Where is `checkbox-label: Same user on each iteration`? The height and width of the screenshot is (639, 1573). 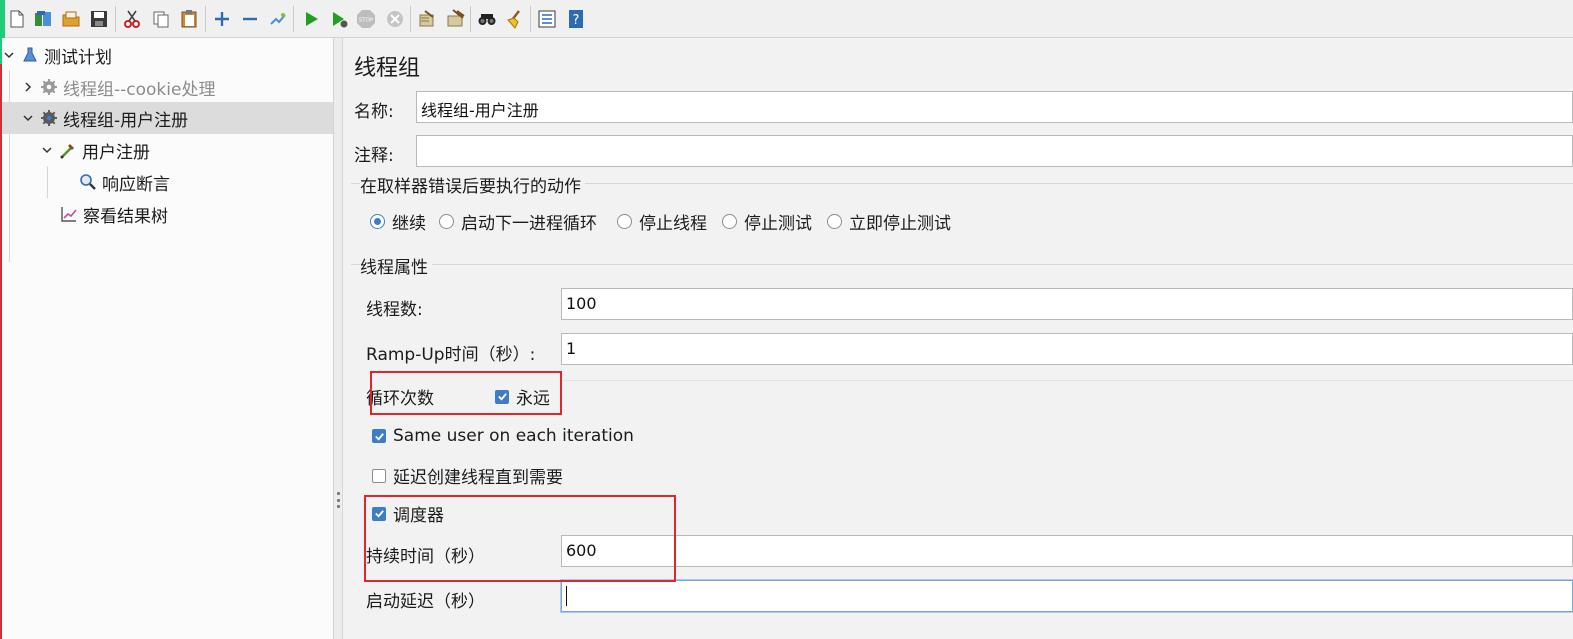 checkbox-label: Same user on each iteration is located at coordinates (513, 436).